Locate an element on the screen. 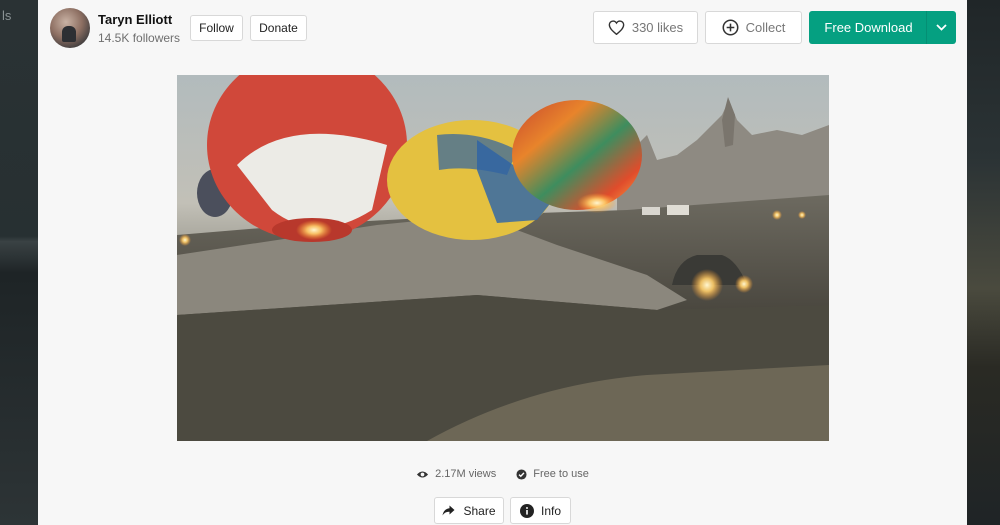 The image size is (1000, 525). author-name: Taryn Elliott is located at coordinates (135, 19).